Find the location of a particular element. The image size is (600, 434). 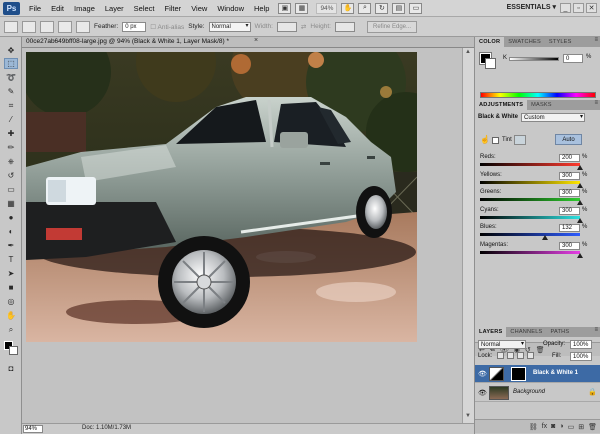

tab-masks: MASKS is located at coordinates (541, 105).